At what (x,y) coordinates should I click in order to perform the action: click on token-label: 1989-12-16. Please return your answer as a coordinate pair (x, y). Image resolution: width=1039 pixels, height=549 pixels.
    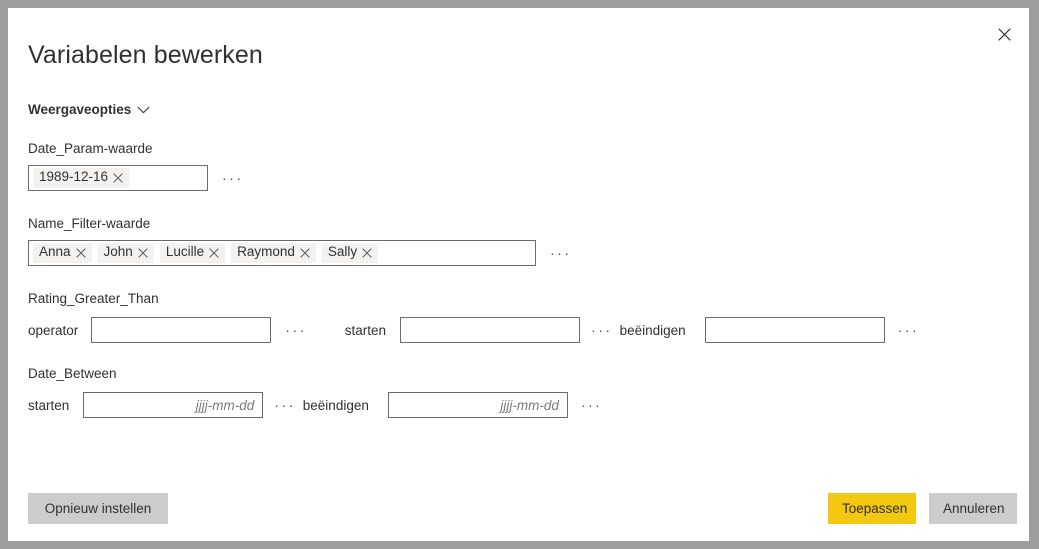
    Looking at the image, I should click on (74, 177).